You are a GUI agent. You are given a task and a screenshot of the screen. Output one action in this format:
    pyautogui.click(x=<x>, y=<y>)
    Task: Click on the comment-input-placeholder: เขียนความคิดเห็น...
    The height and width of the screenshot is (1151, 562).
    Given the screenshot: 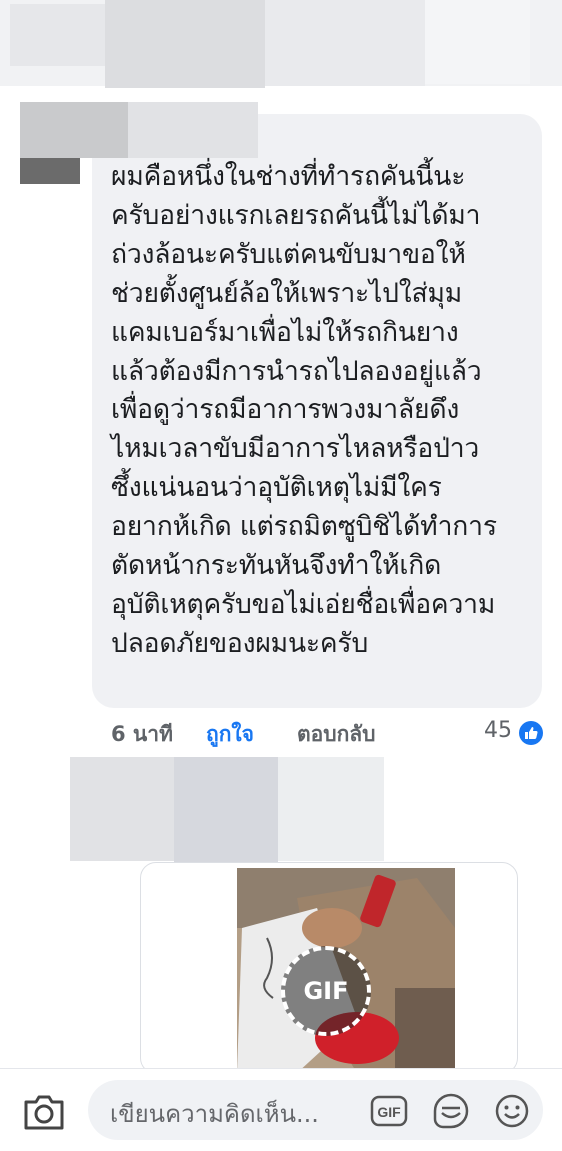 What is the action you would take?
    pyautogui.click(x=214, y=1113)
    